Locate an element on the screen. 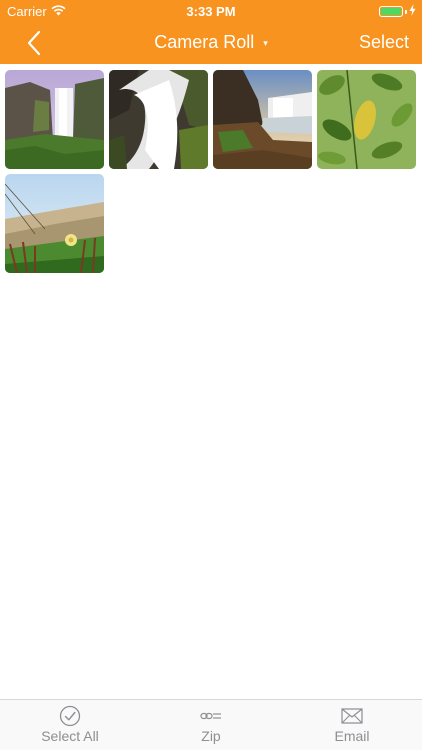  battery-icon is located at coordinates (391, 11).